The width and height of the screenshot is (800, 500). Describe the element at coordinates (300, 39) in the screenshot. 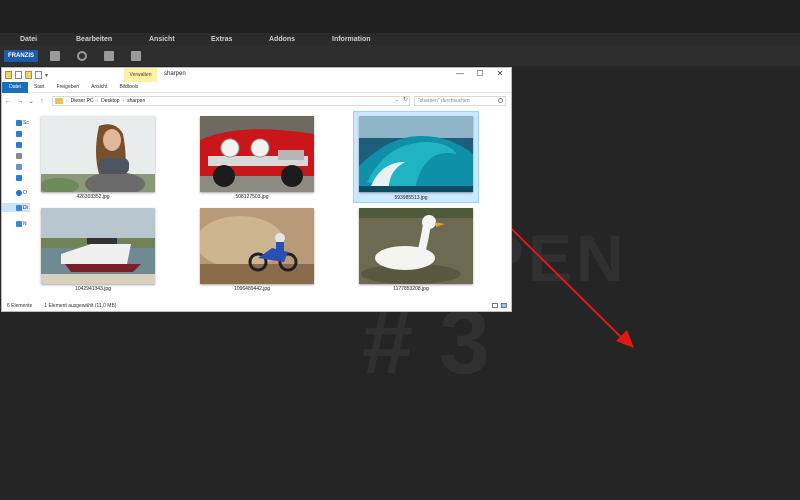

I see `menu-addons: Addons` at that location.